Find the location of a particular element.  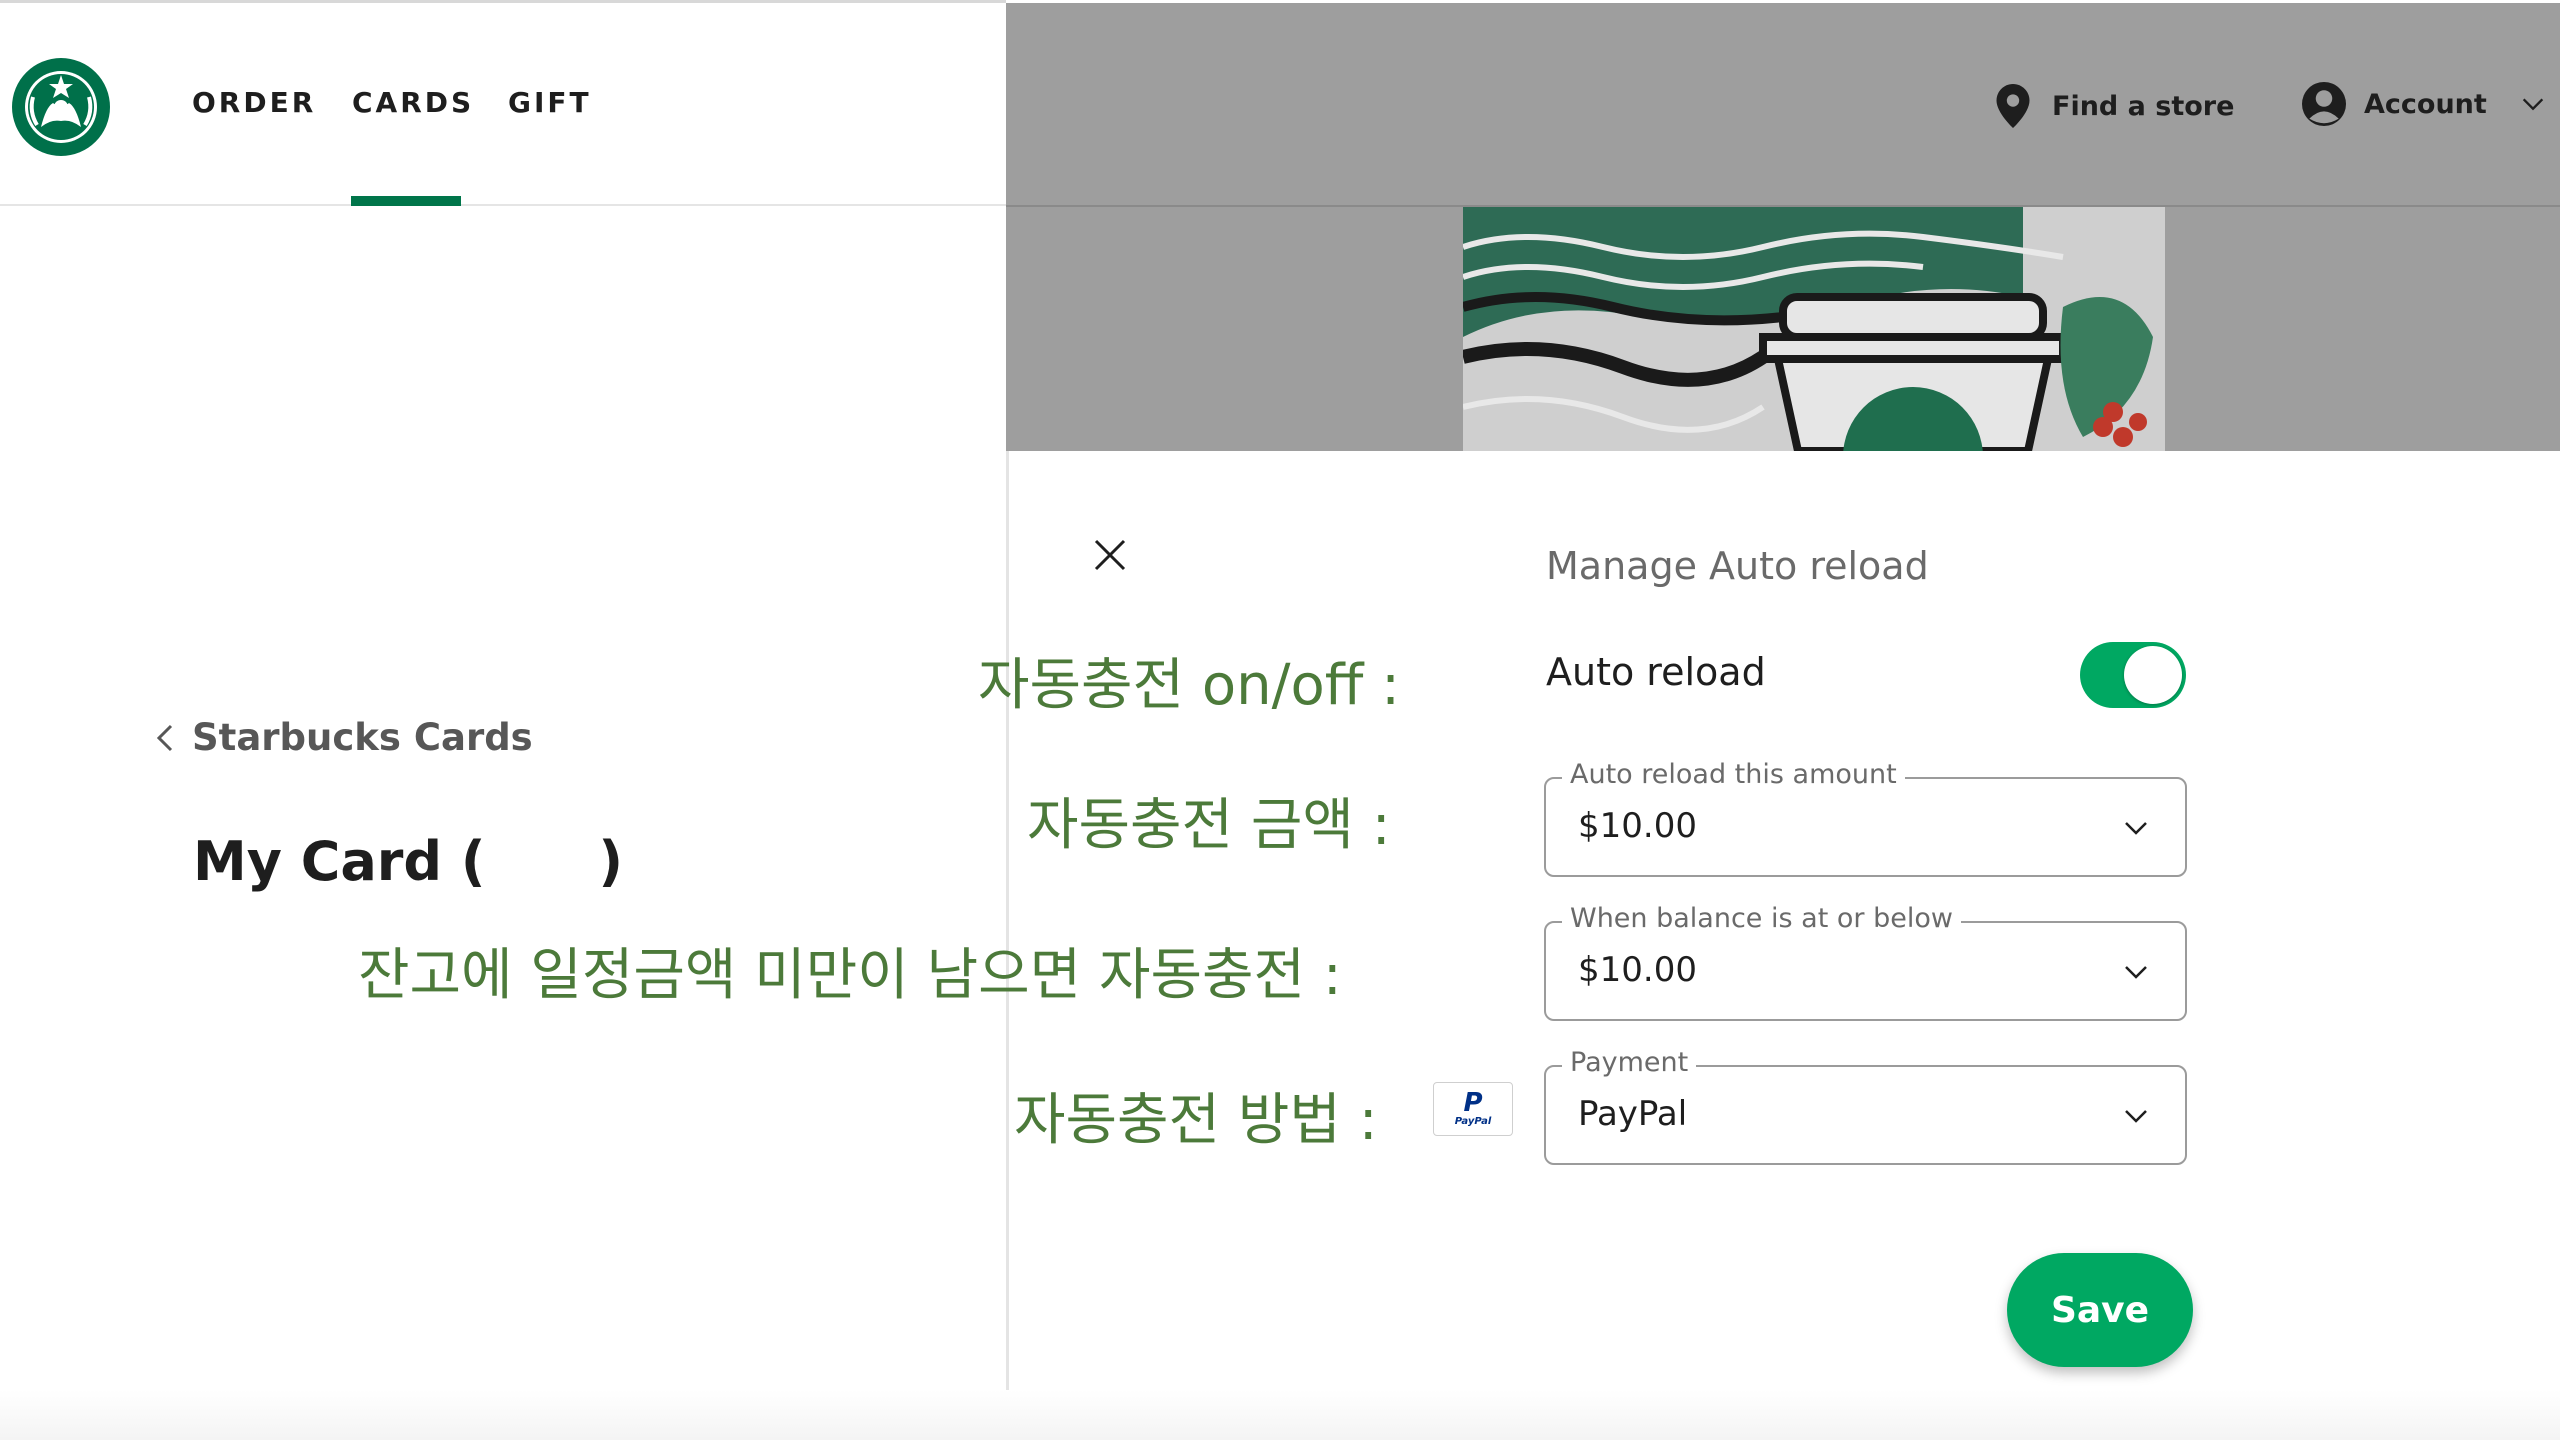

back-to-starbucks-cards: Starbucks Cards is located at coordinates (343, 737).